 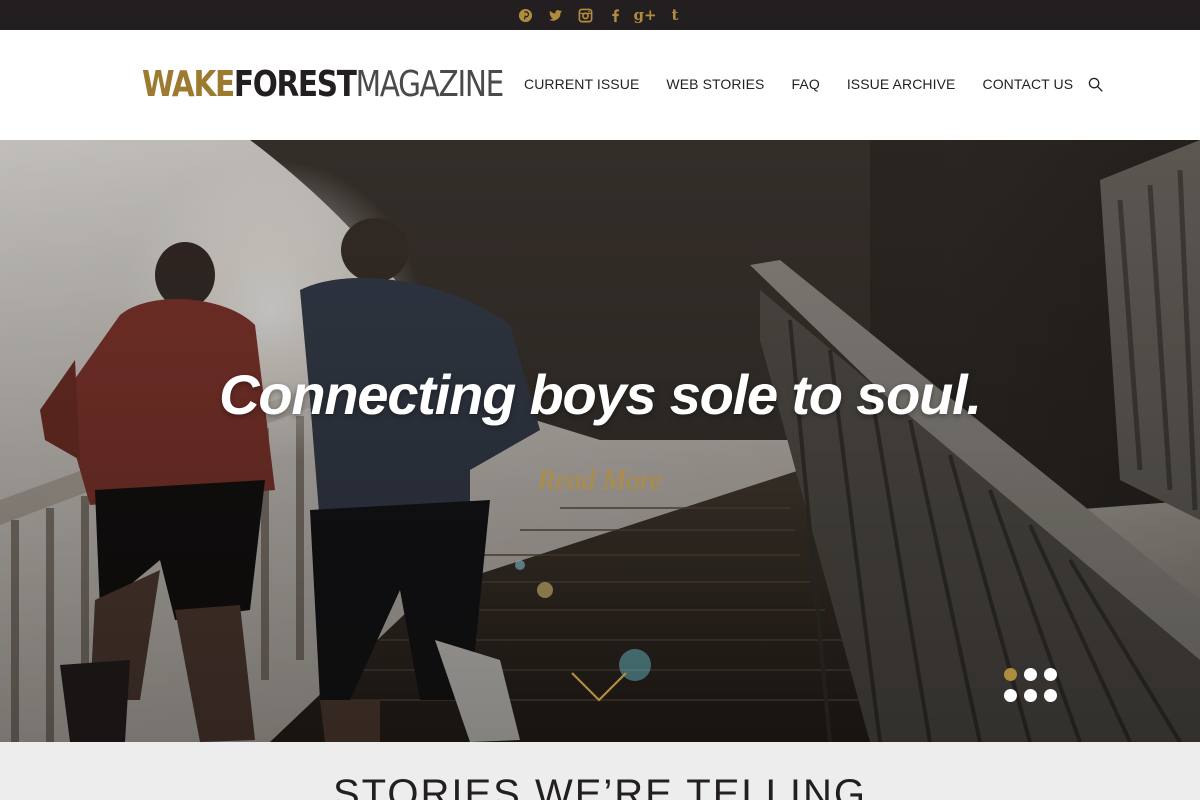 What do you see at coordinates (806, 84) in the screenshot?
I see `nav-faq: FAQ` at bounding box center [806, 84].